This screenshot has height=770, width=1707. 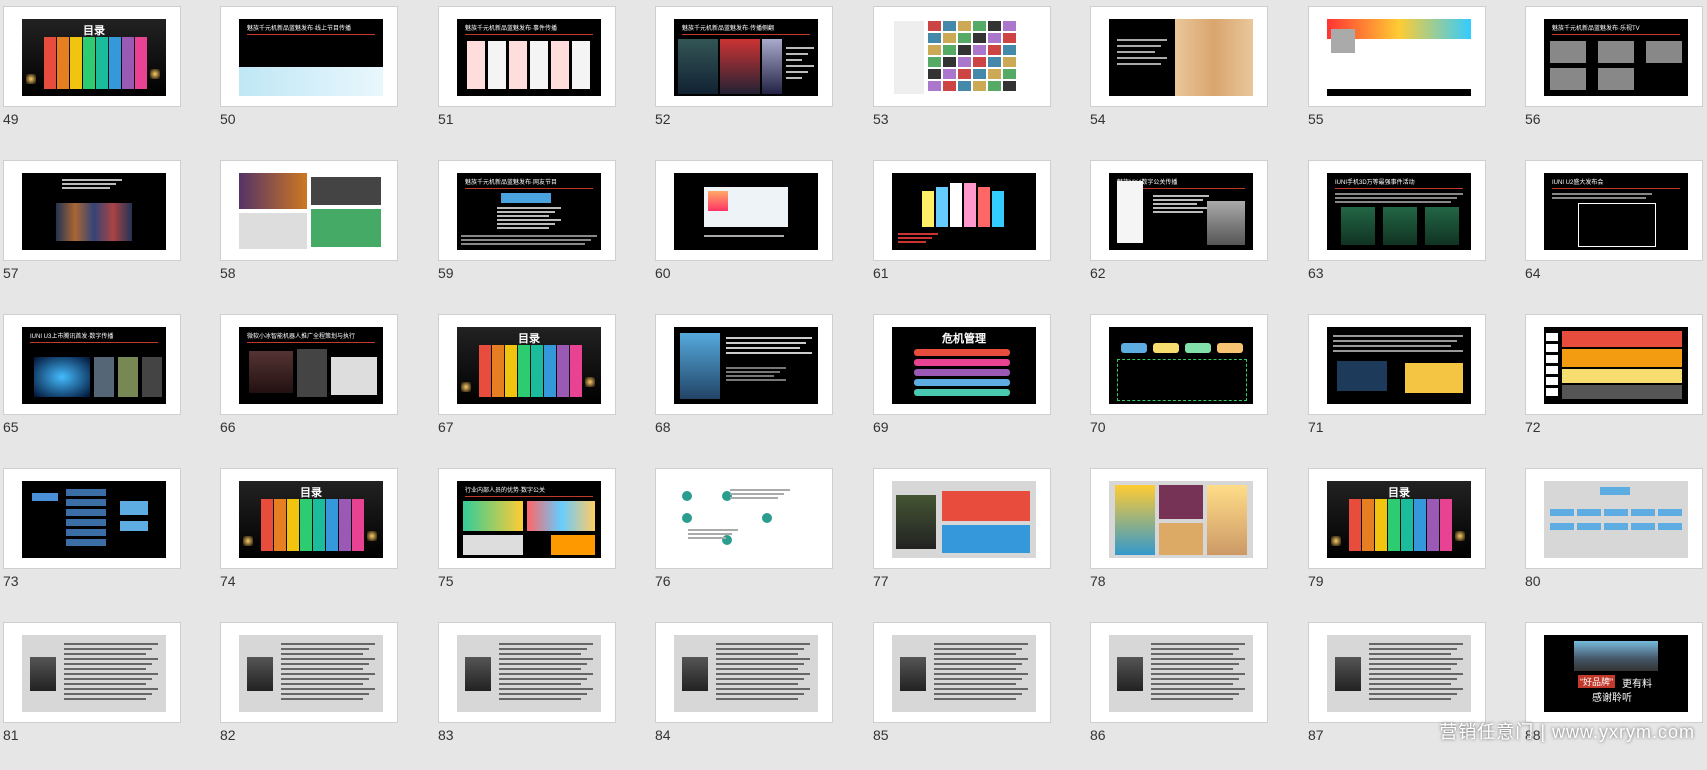 I want to click on slide-thumbnail-52: 魅族千元机新品蓝魅发布·传播侧翻 52, so click(x=743, y=77).